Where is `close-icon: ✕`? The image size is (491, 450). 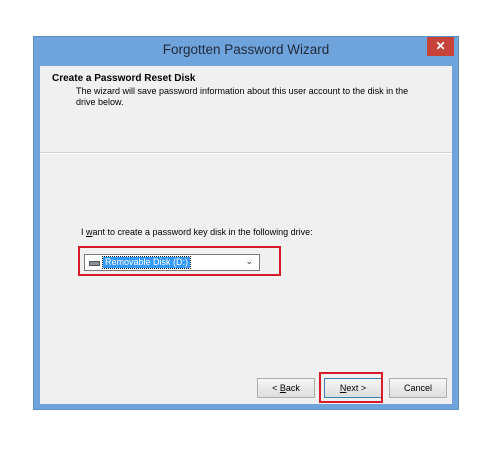 close-icon: ✕ is located at coordinates (440, 46).